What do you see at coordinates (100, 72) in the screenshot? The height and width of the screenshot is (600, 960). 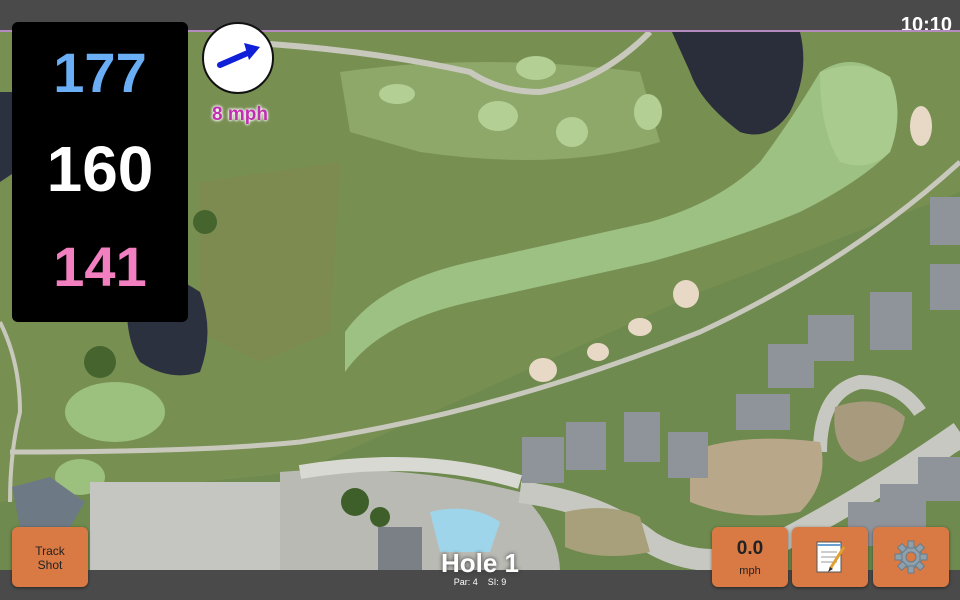 I see `back-distance: 177` at bounding box center [100, 72].